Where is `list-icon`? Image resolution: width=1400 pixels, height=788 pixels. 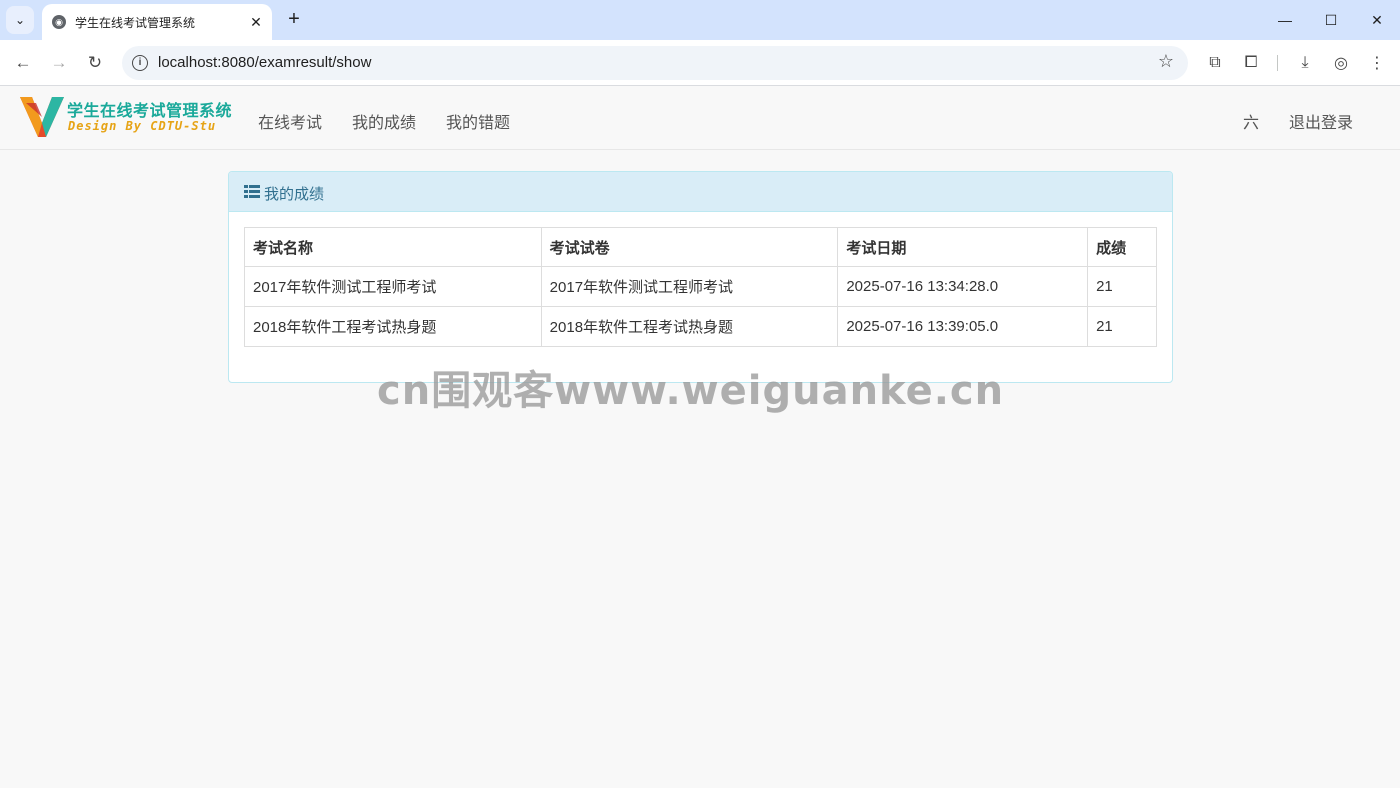 list-icon is located at coordinates (252, 191).